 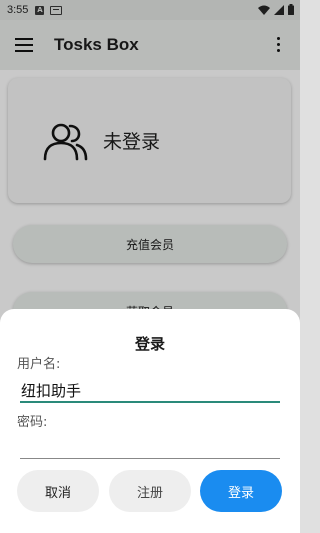 What do you see at coordinates (58, 491) in the screenshot?
I see `cancel-button: 取消` at bounding box center [58, 491].